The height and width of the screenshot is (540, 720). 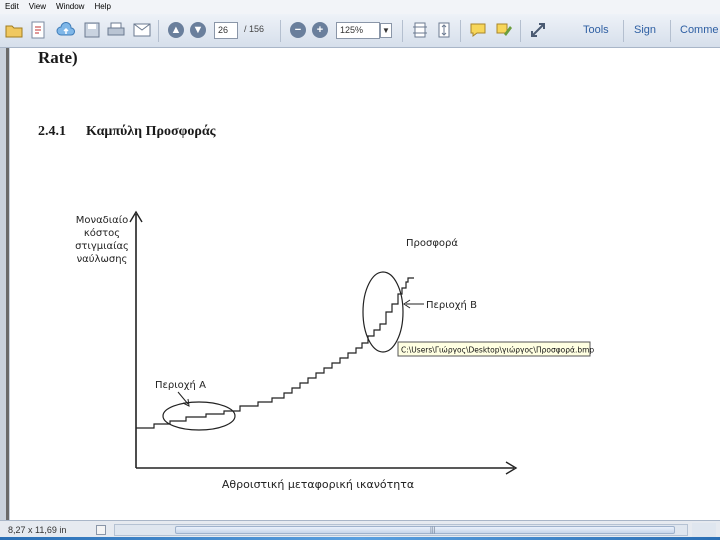 I want to click on menu-view: View, so click(x=37, y=7).